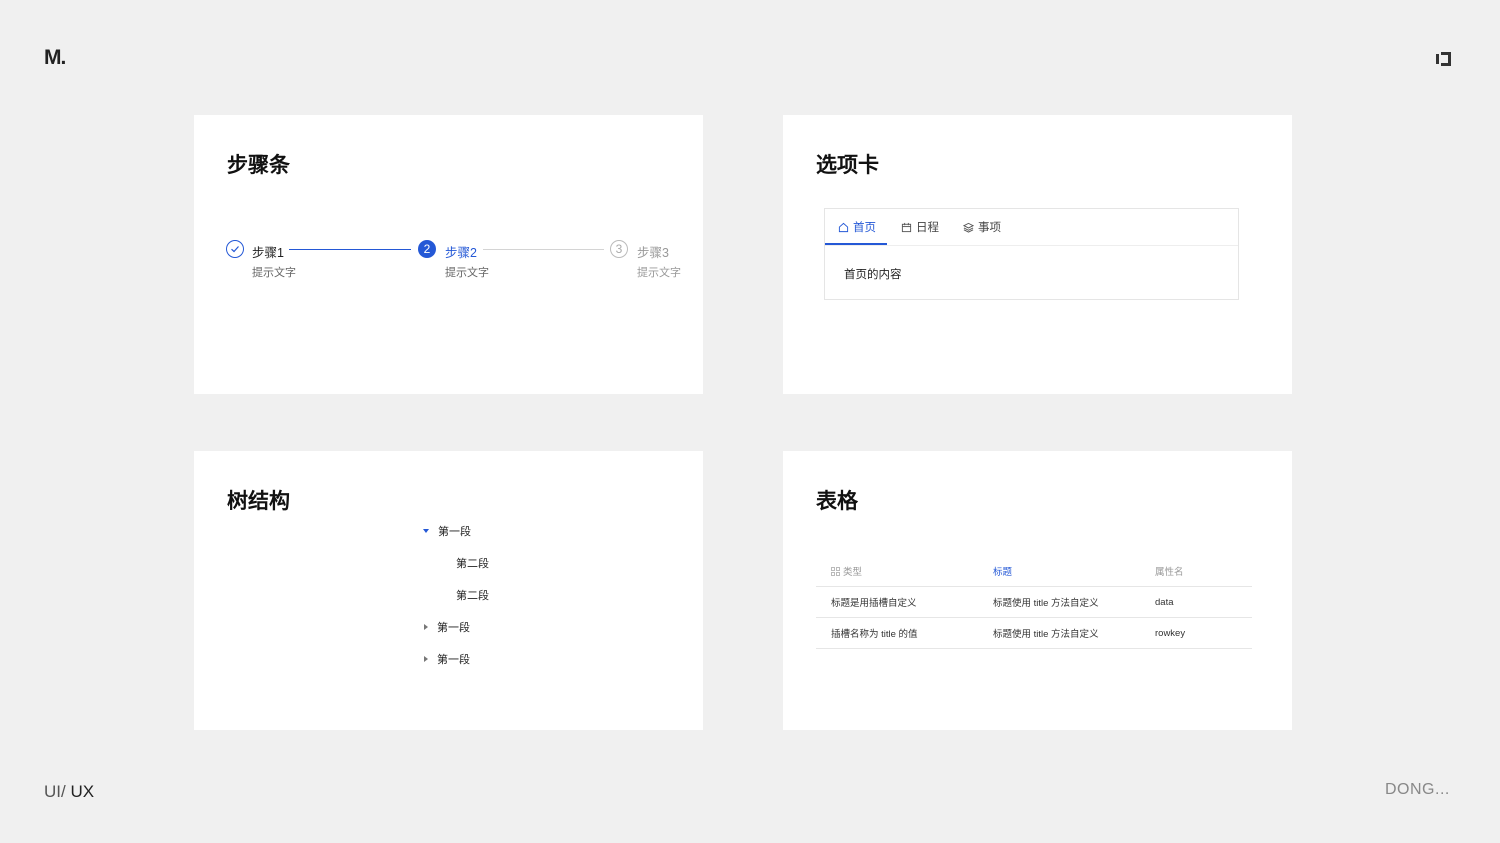 This screenshot has height=843, width=1500. I want to click on brand-logo: M., so click(55, 57).